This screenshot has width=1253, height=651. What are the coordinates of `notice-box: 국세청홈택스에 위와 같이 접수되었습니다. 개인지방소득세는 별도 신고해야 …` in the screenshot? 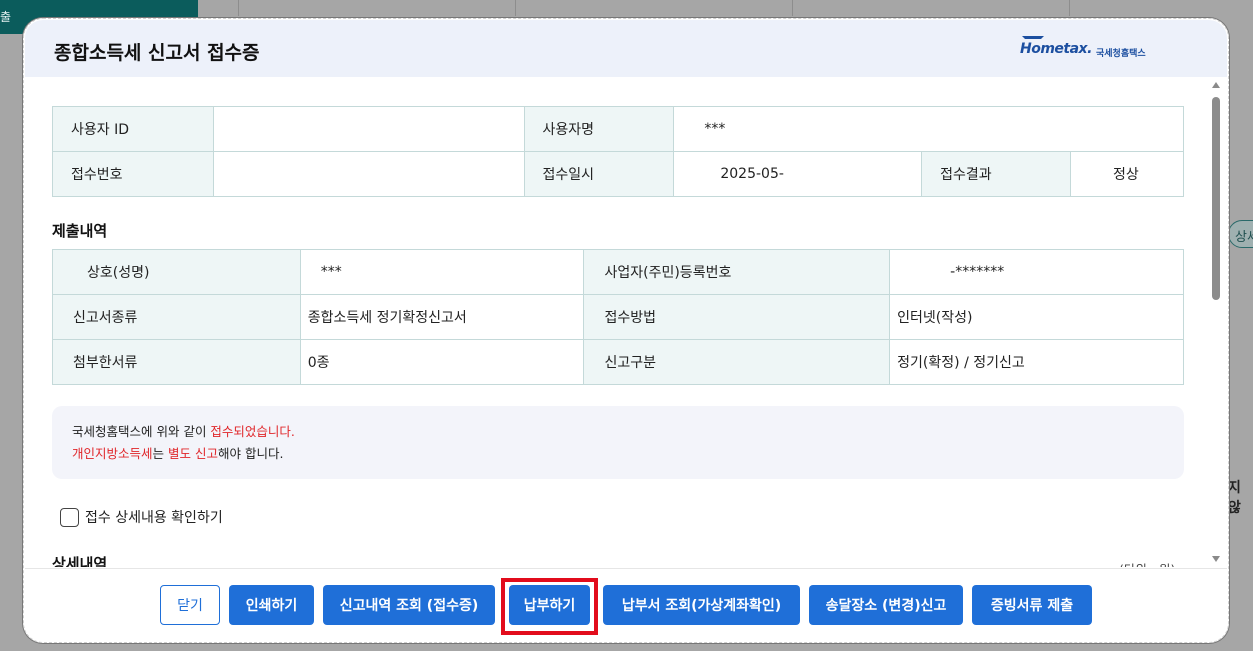 It's located at (618, 442).